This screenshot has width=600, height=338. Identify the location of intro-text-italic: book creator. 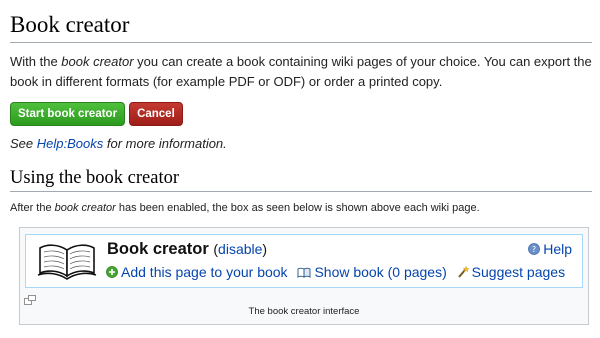
(97, 61).